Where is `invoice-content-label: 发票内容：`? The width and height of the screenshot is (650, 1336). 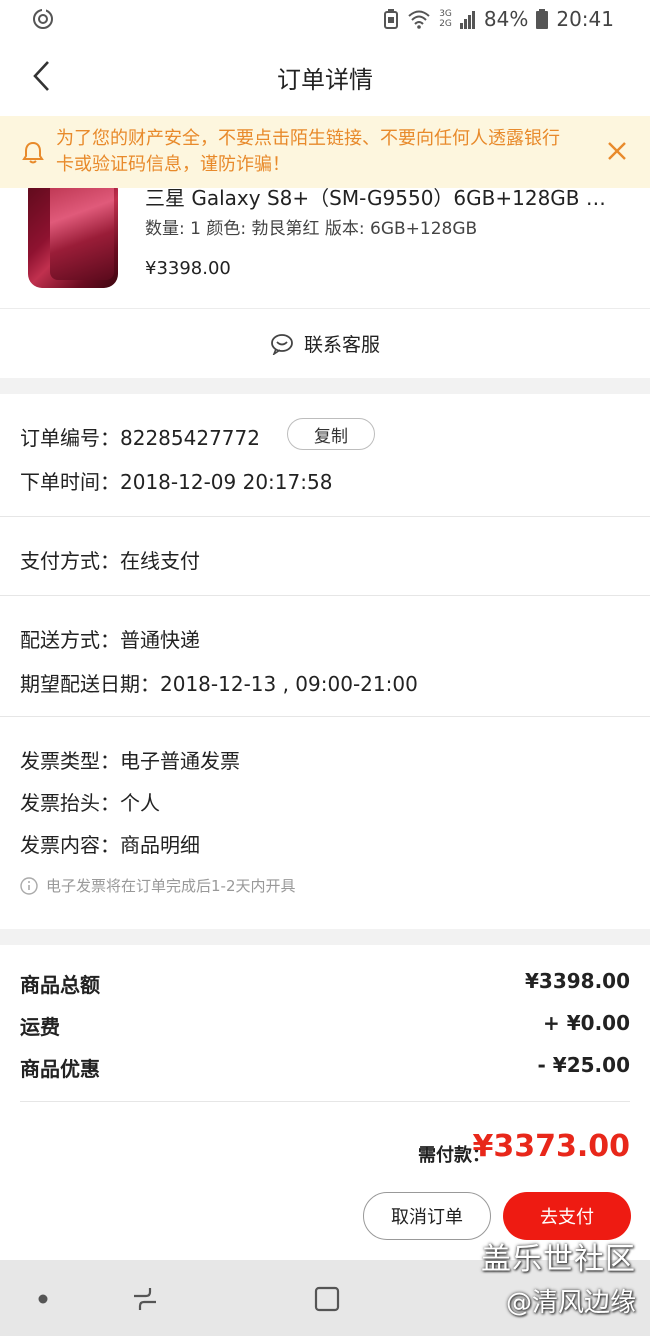
invoice-content-label: 发票内容： is located at coordinates (70, 845).